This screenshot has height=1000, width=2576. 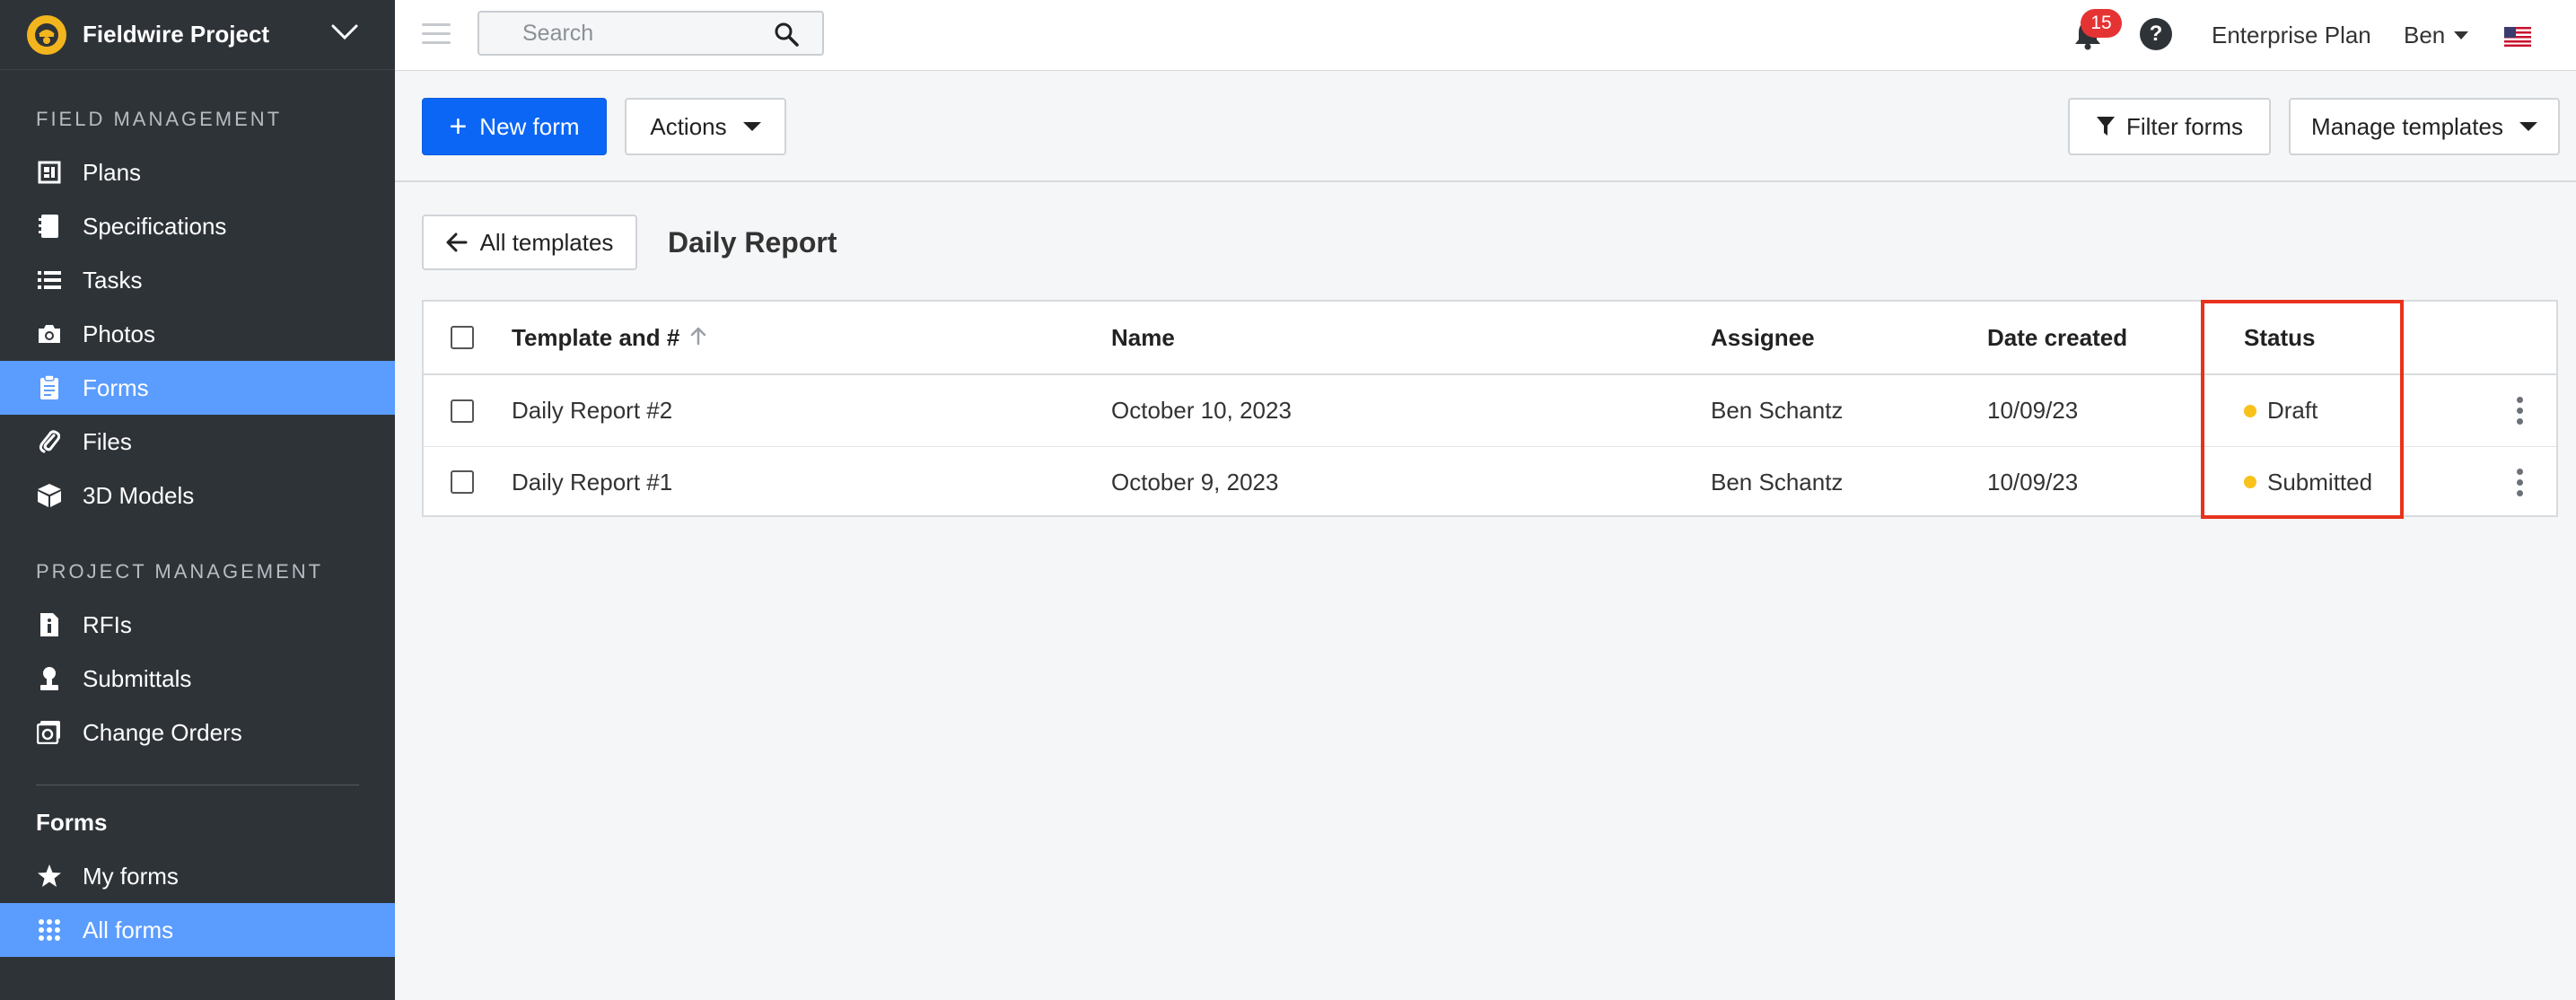 I want to click on sidebar-item-label: 3D Models, so click(x=139, y=495).